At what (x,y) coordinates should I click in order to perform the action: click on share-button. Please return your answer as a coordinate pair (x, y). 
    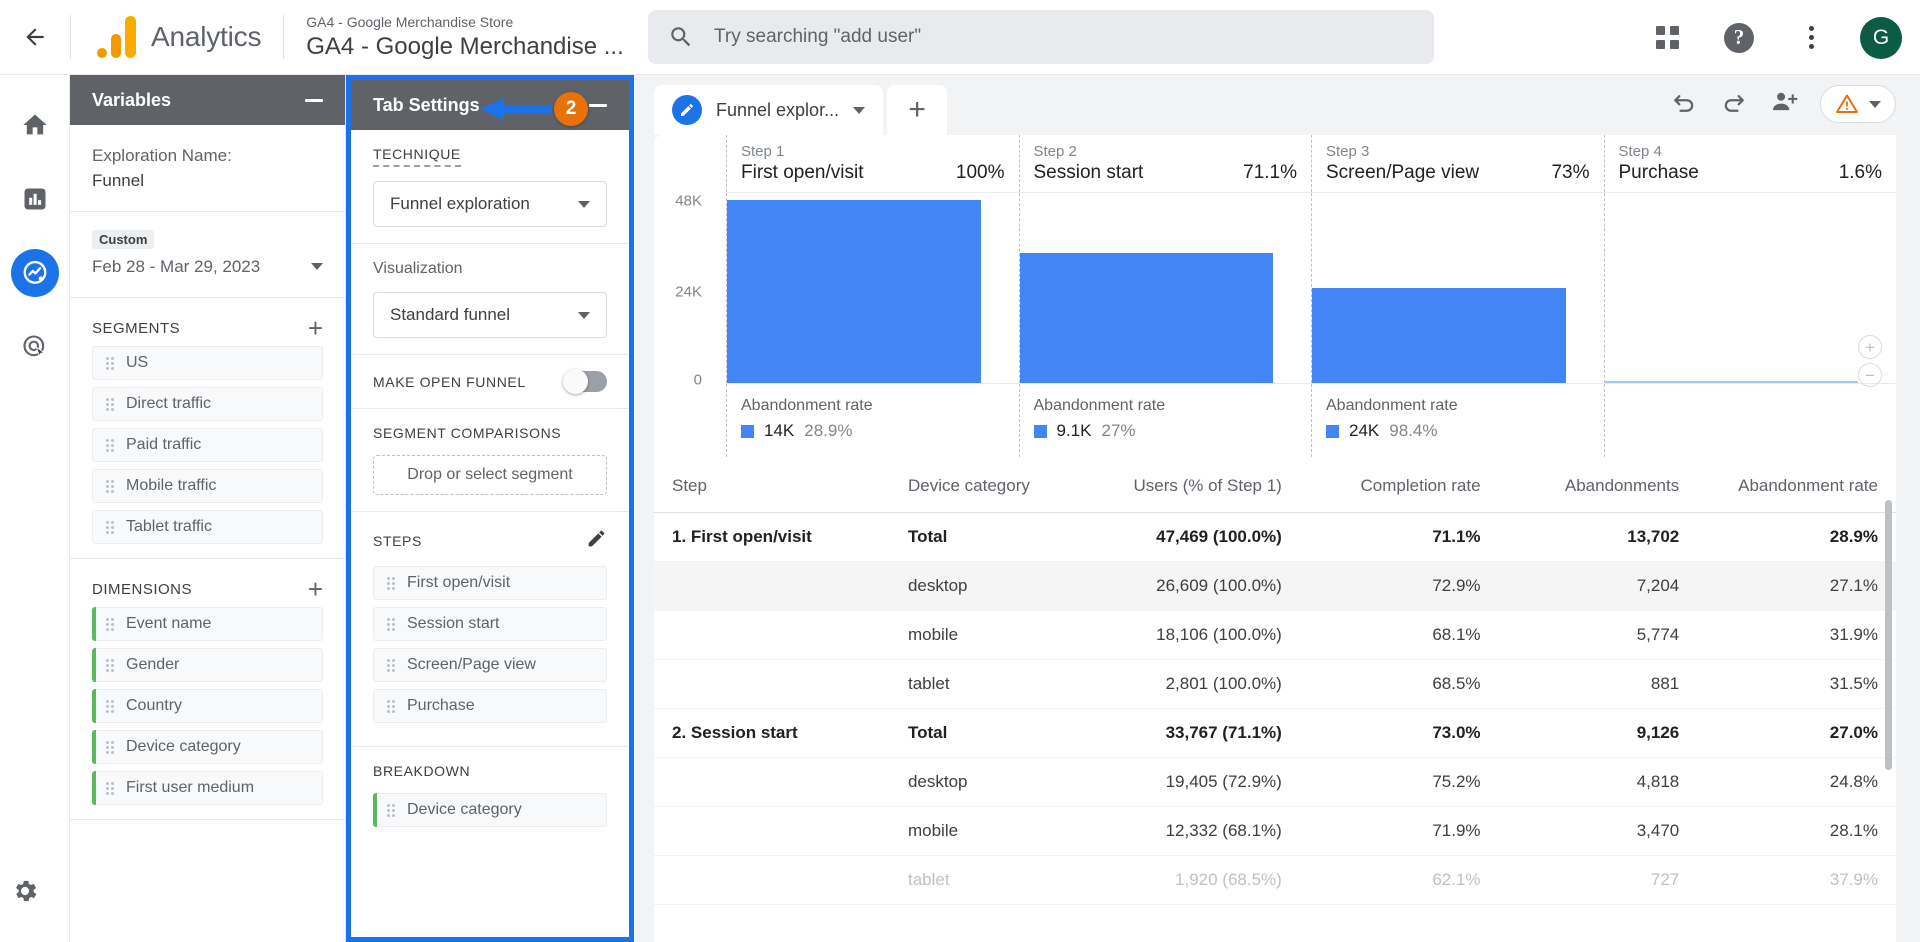
    Looking at the image, I should click on (1784, 104).